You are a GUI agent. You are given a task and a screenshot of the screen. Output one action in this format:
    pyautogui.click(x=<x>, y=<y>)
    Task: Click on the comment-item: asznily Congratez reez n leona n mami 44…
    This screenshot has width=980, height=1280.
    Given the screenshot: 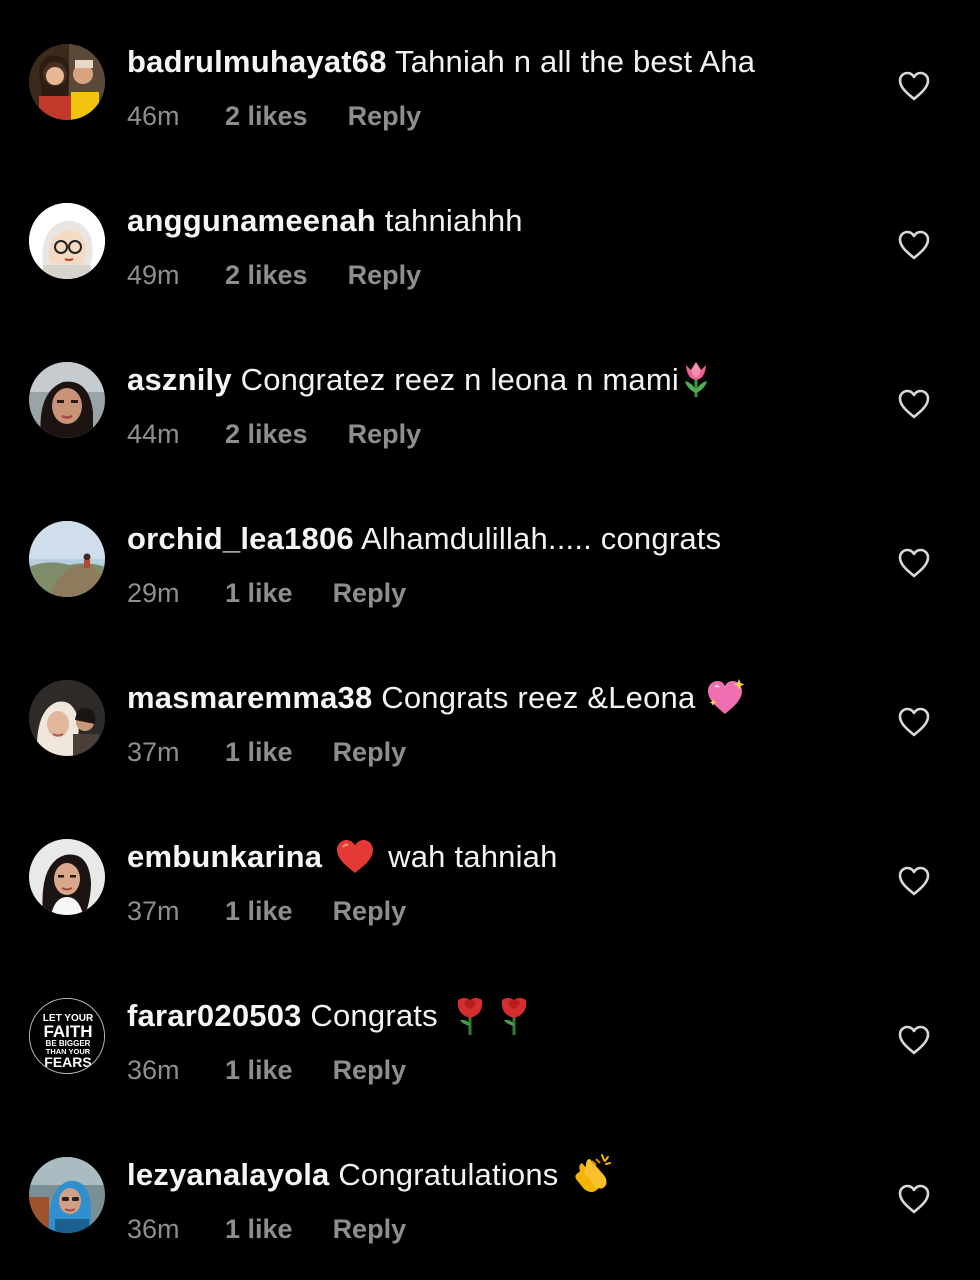 What is the action you would take?
    pyautogui.click(x=490, y=388)
    